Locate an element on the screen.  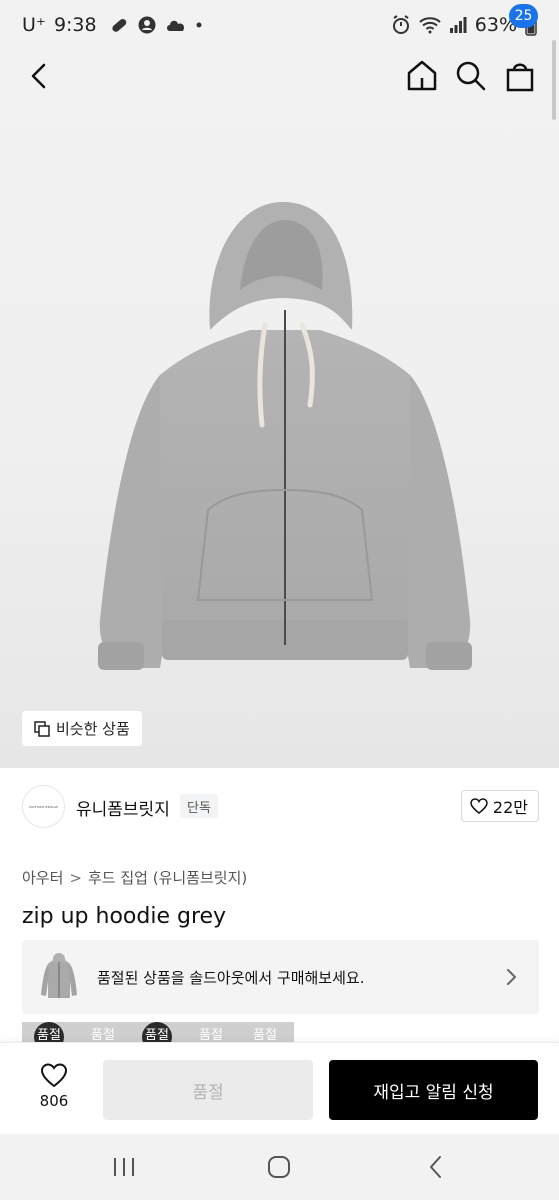
similar-items-icon is located at coordinates (42, 728).